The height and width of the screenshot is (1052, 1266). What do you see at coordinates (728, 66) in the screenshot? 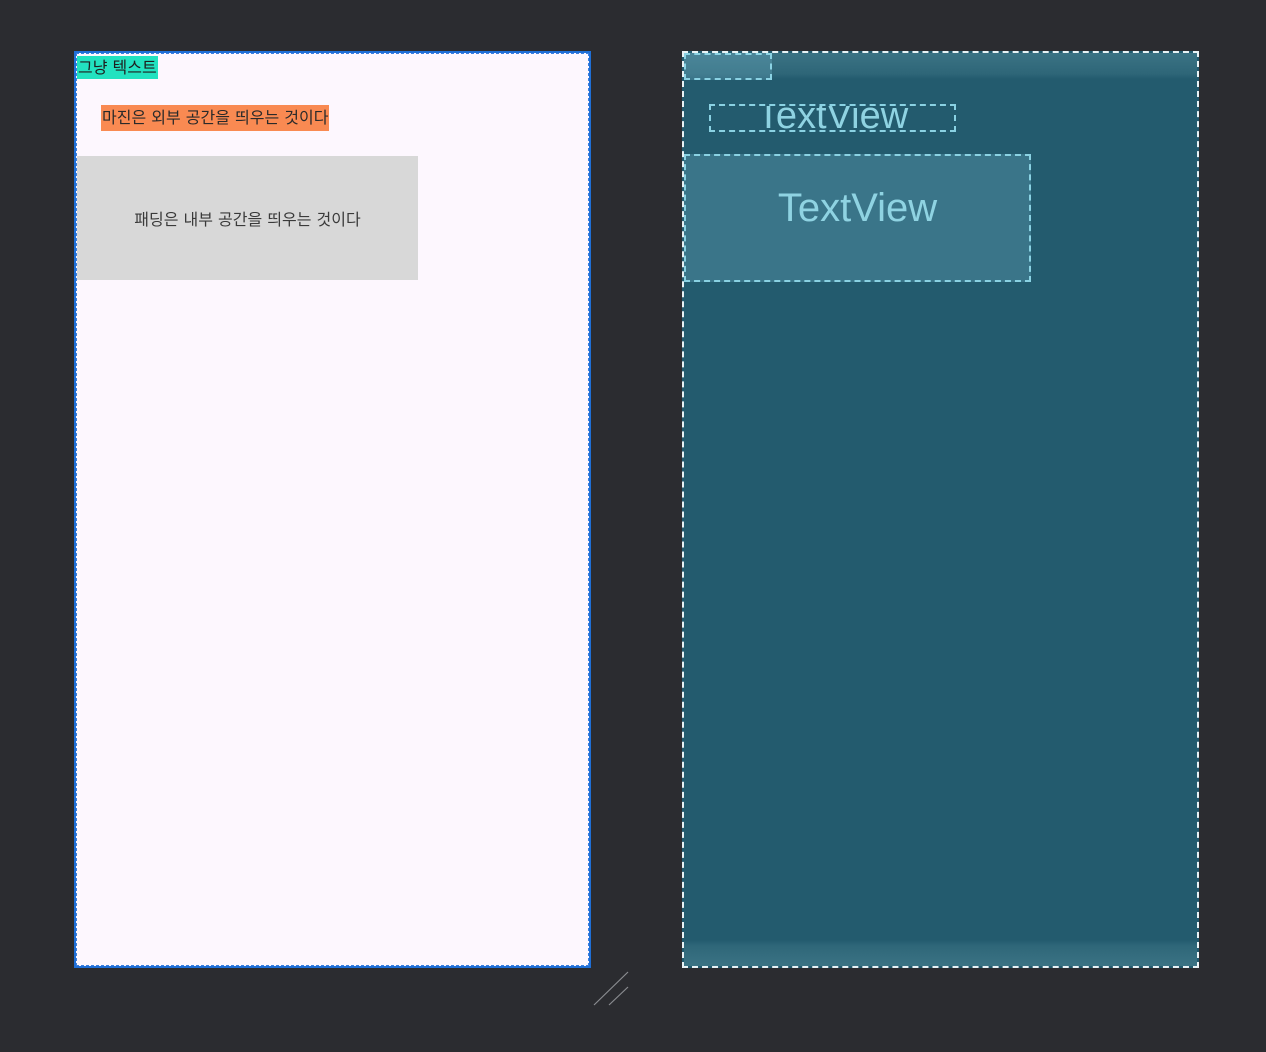
I see `blueprint-textview-plain` at bounding box center [728, 66].